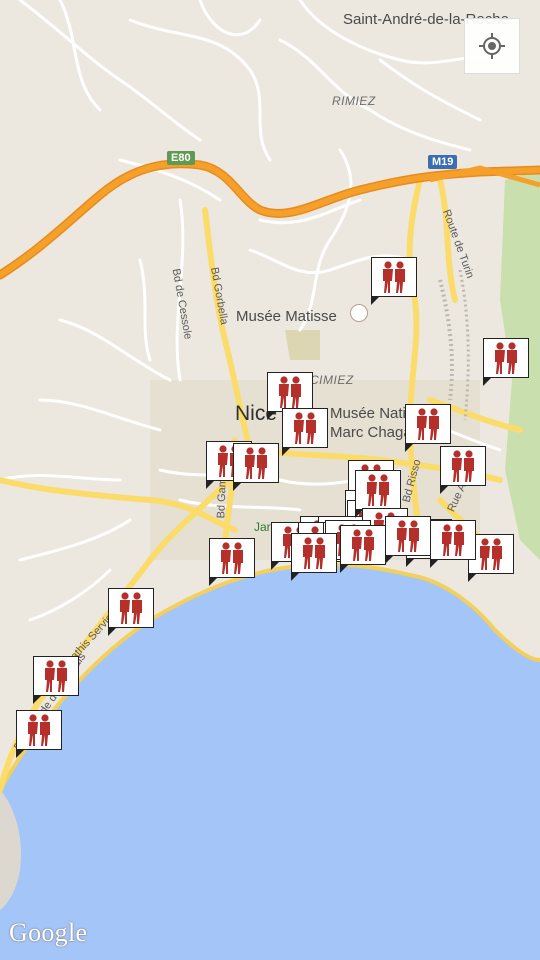 The height and width of the screenshot is (960, 540). I want to click on my-location-button, so click(492, 46).